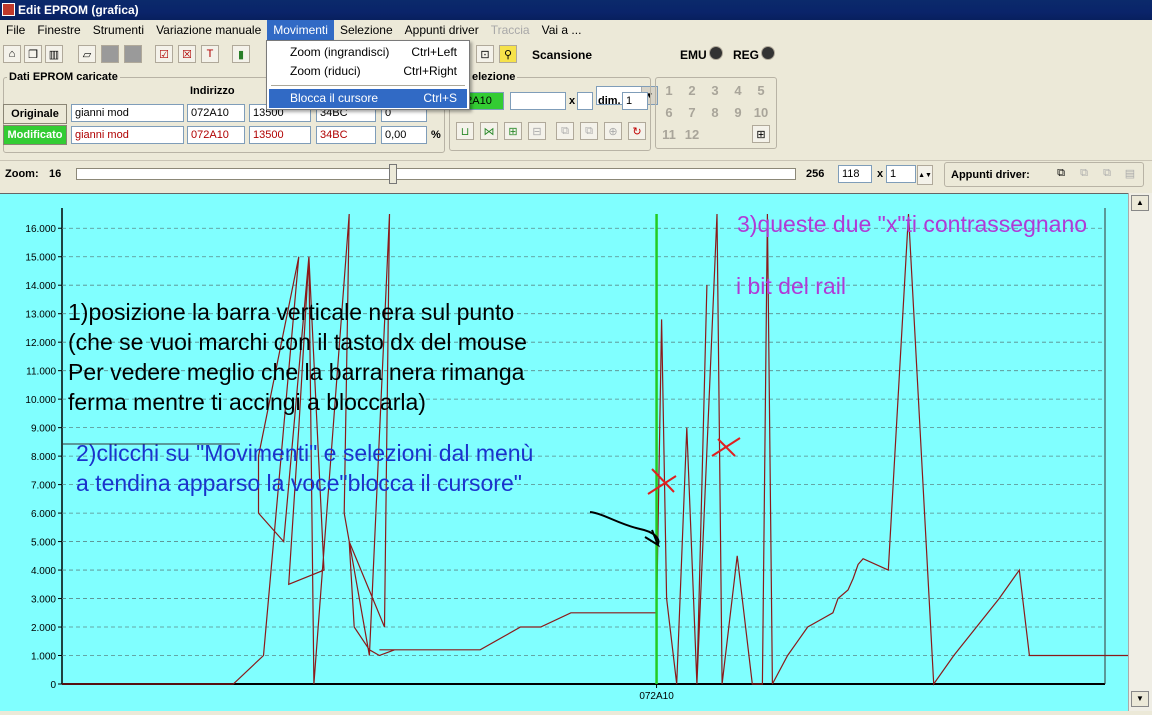 Image resolution: width=1152 pixels, height=715 pixels. I want to click on zoom-spinner-icon: ▲▼, so click(925, 175).